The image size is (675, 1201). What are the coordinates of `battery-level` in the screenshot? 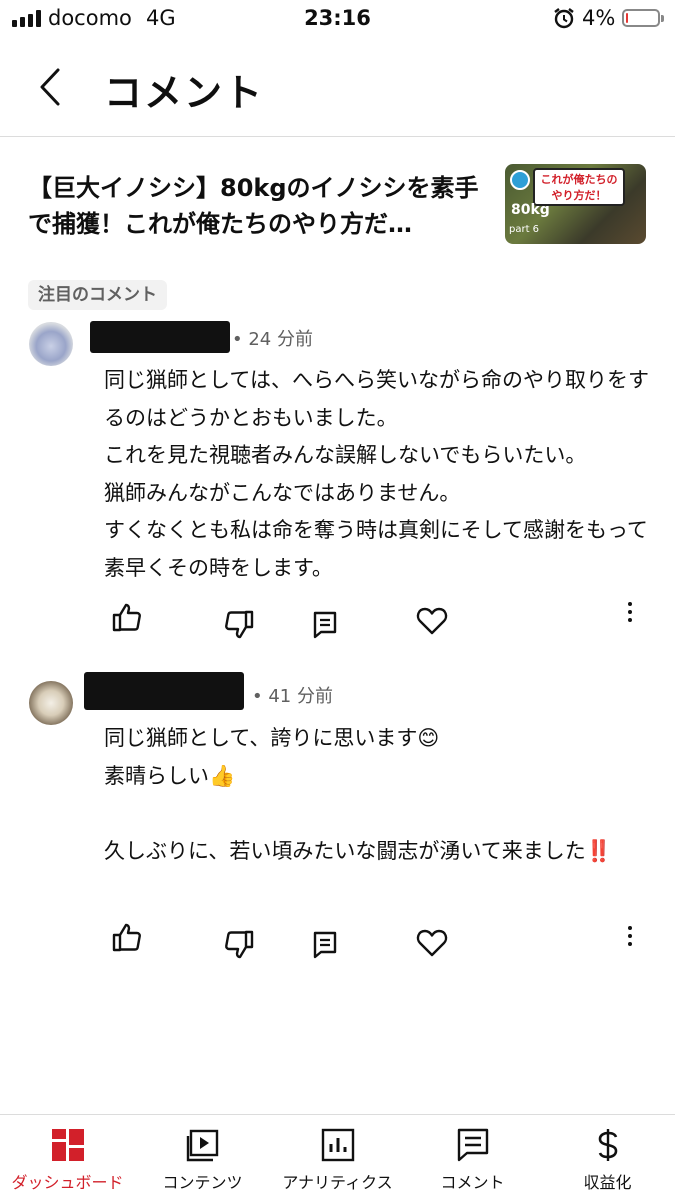 It's located at (627, 18).